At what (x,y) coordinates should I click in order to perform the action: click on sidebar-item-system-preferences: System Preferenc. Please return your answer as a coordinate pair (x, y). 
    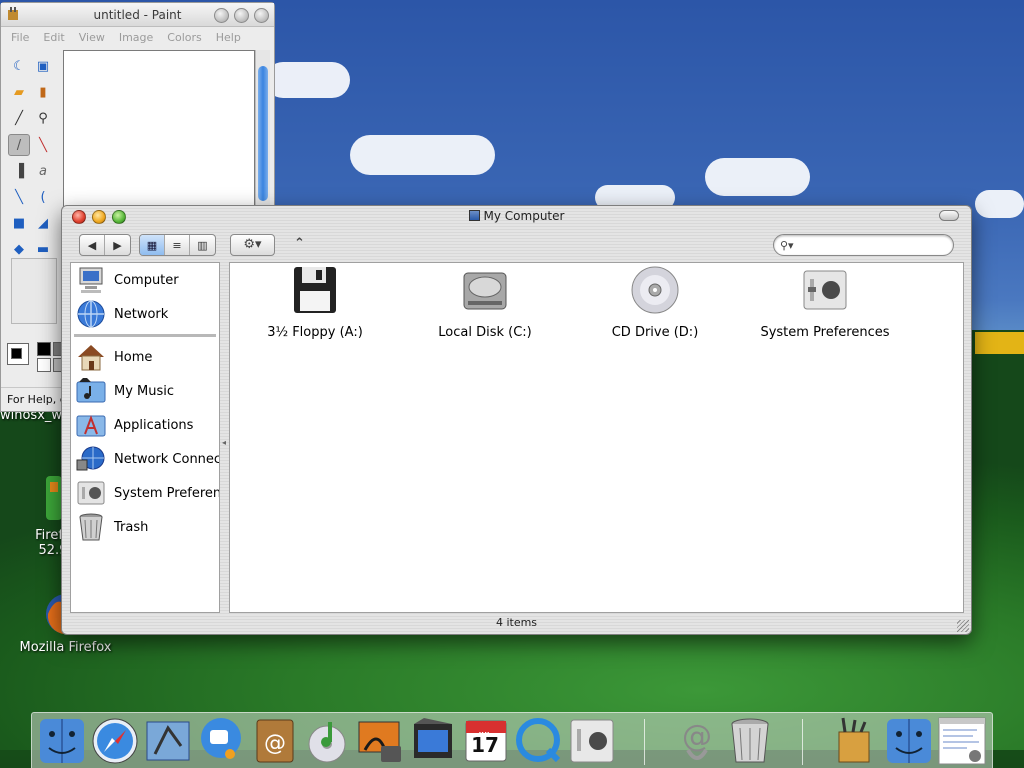
    Looking at the image, I should click on (145, 493).